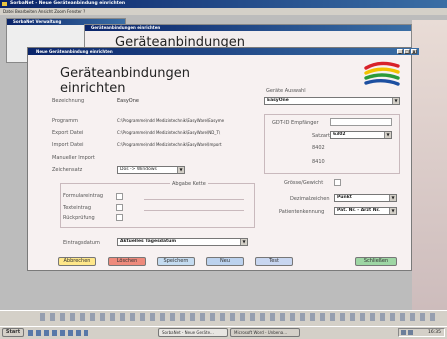  What do you see at coordinates (332, 101) in the screenshot?
I see `geraet-select: EasyOne ▼` at bounding box center [332, 101].